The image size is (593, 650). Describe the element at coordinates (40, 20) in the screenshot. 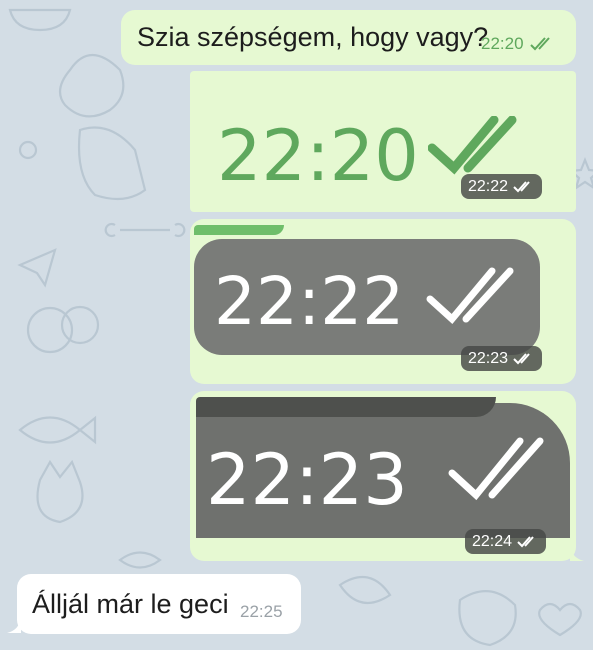

I see `bowl-doodle-icon` at that location.